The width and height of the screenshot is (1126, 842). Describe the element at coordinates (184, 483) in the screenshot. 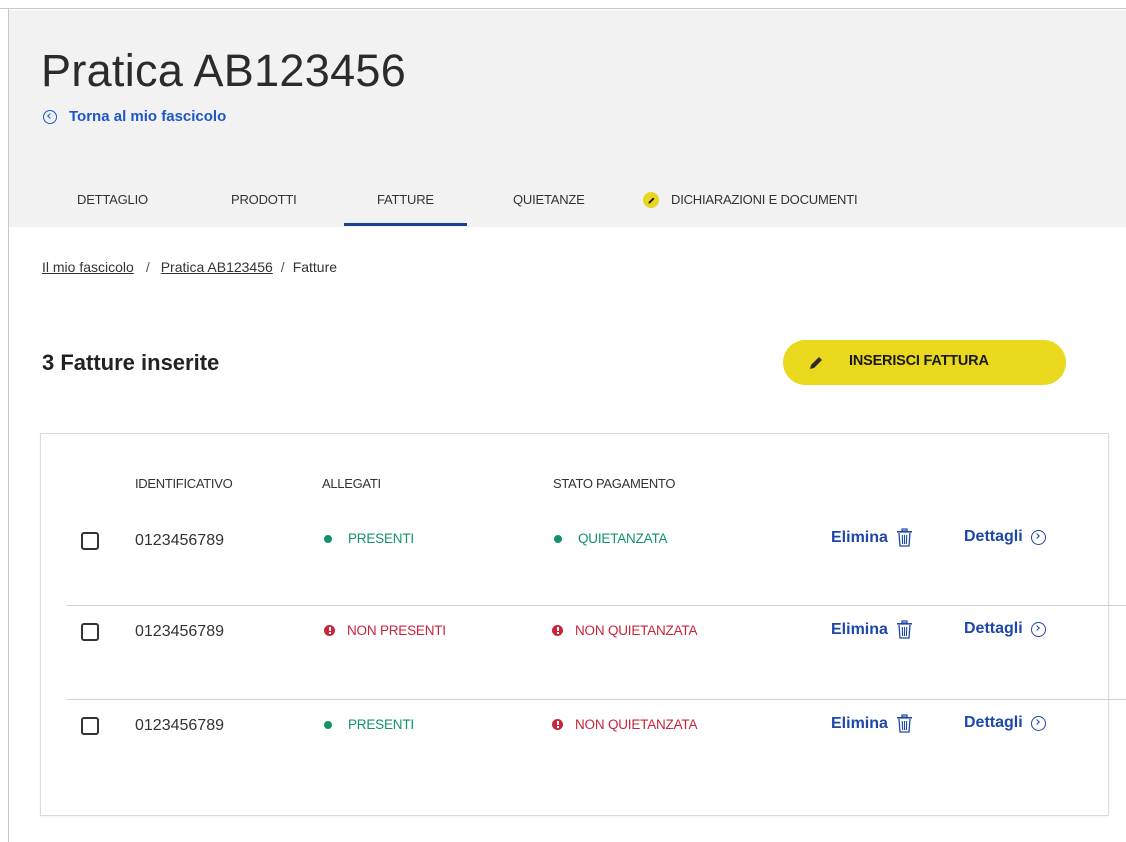

I see `column-header-identificativo: IDENTIFICATIVO` at that location.